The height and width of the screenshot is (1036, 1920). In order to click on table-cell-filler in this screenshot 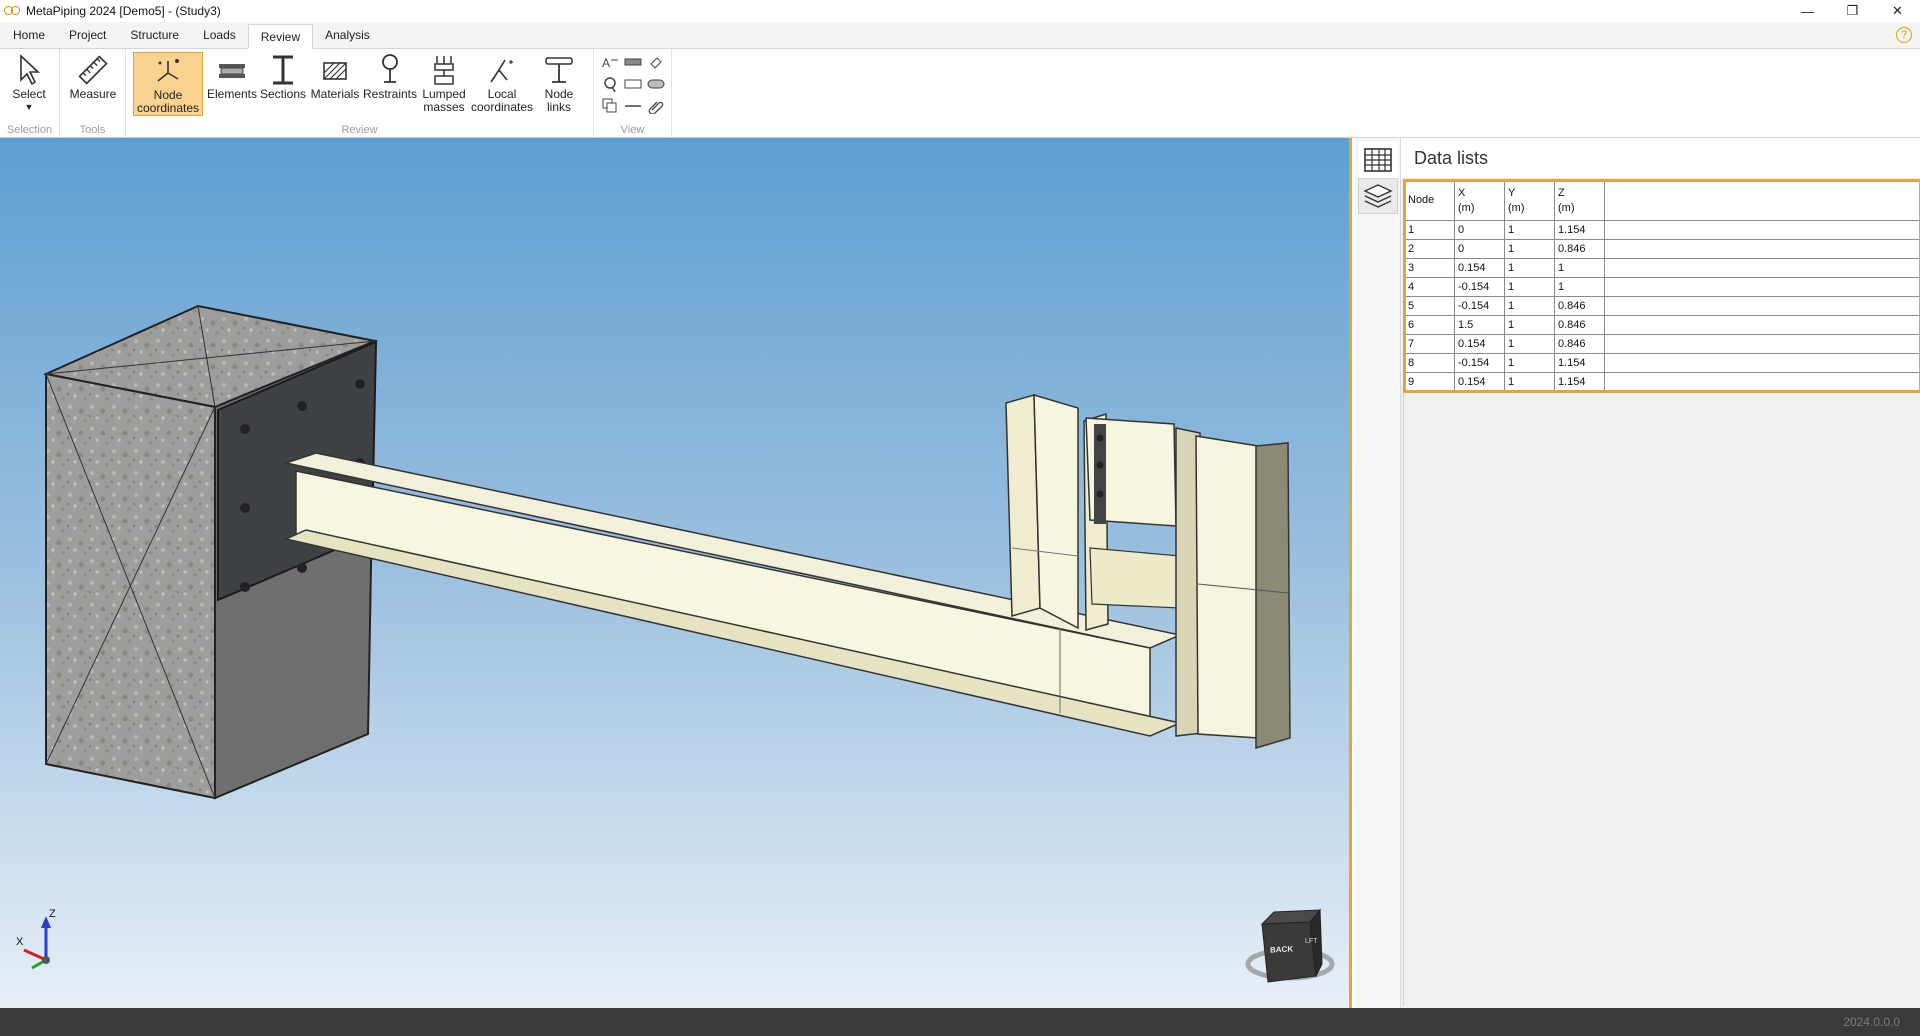, I will do `click(1762, 382)`.